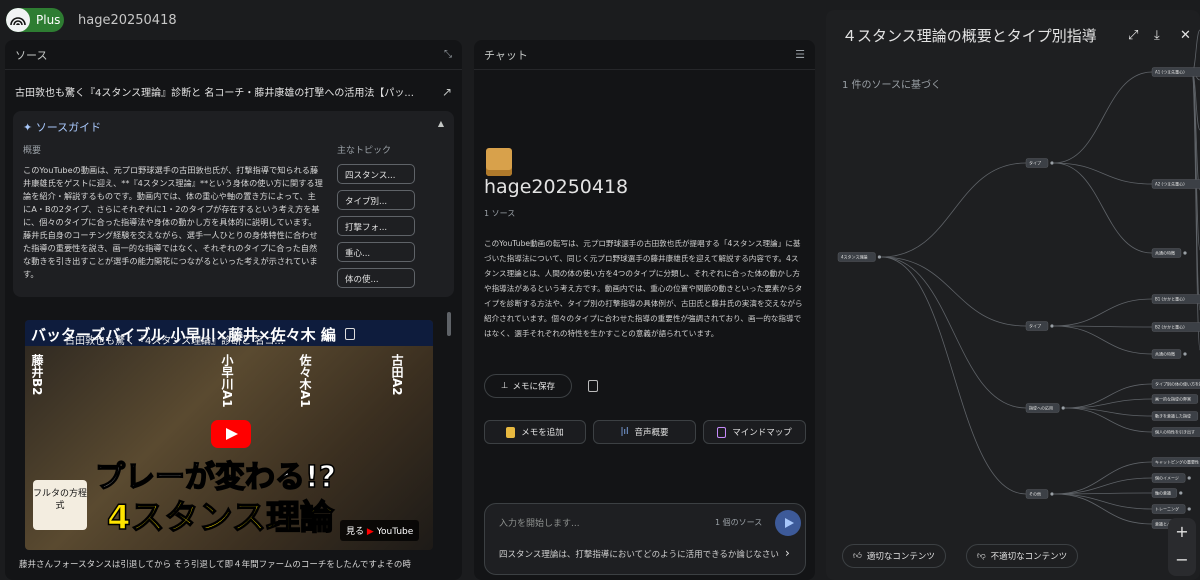 The height and width of the screenshot is (580, 1200). What do you see at coordinates (1175, 462) in the screenshot?
I see `mindmap-leaf-node: キャットピングの重要性` at bounding box center [1175, 462].